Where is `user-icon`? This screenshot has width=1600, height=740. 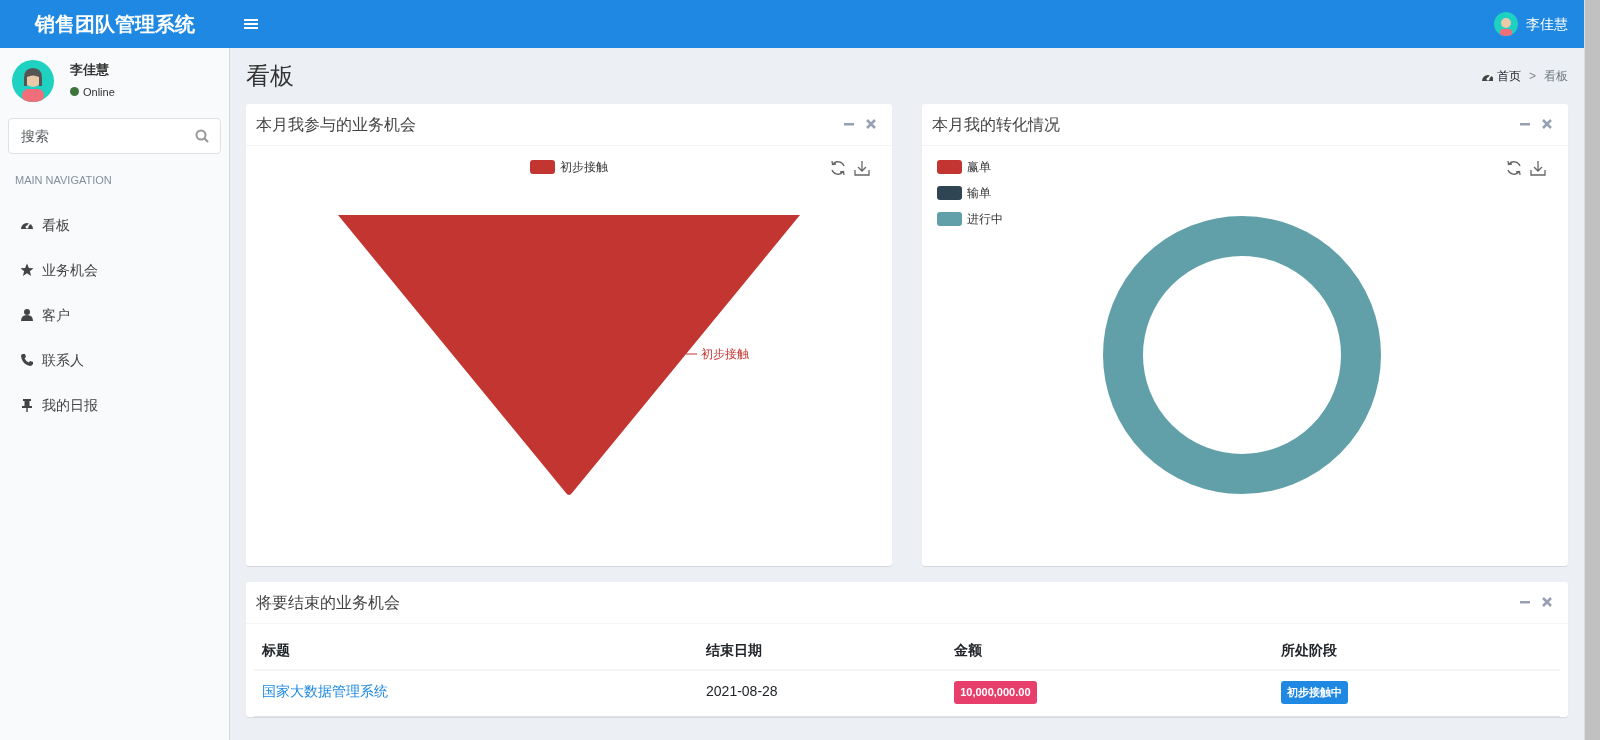
user-icon is located at coordinates (27, 315).